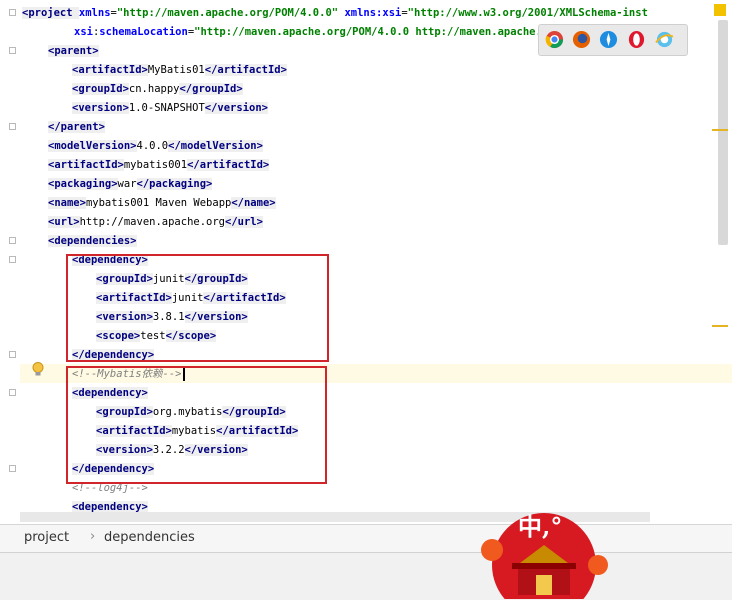 This screenshot has width=732, height=600. I want to click on inspection-status-icon, so click(720, 10).